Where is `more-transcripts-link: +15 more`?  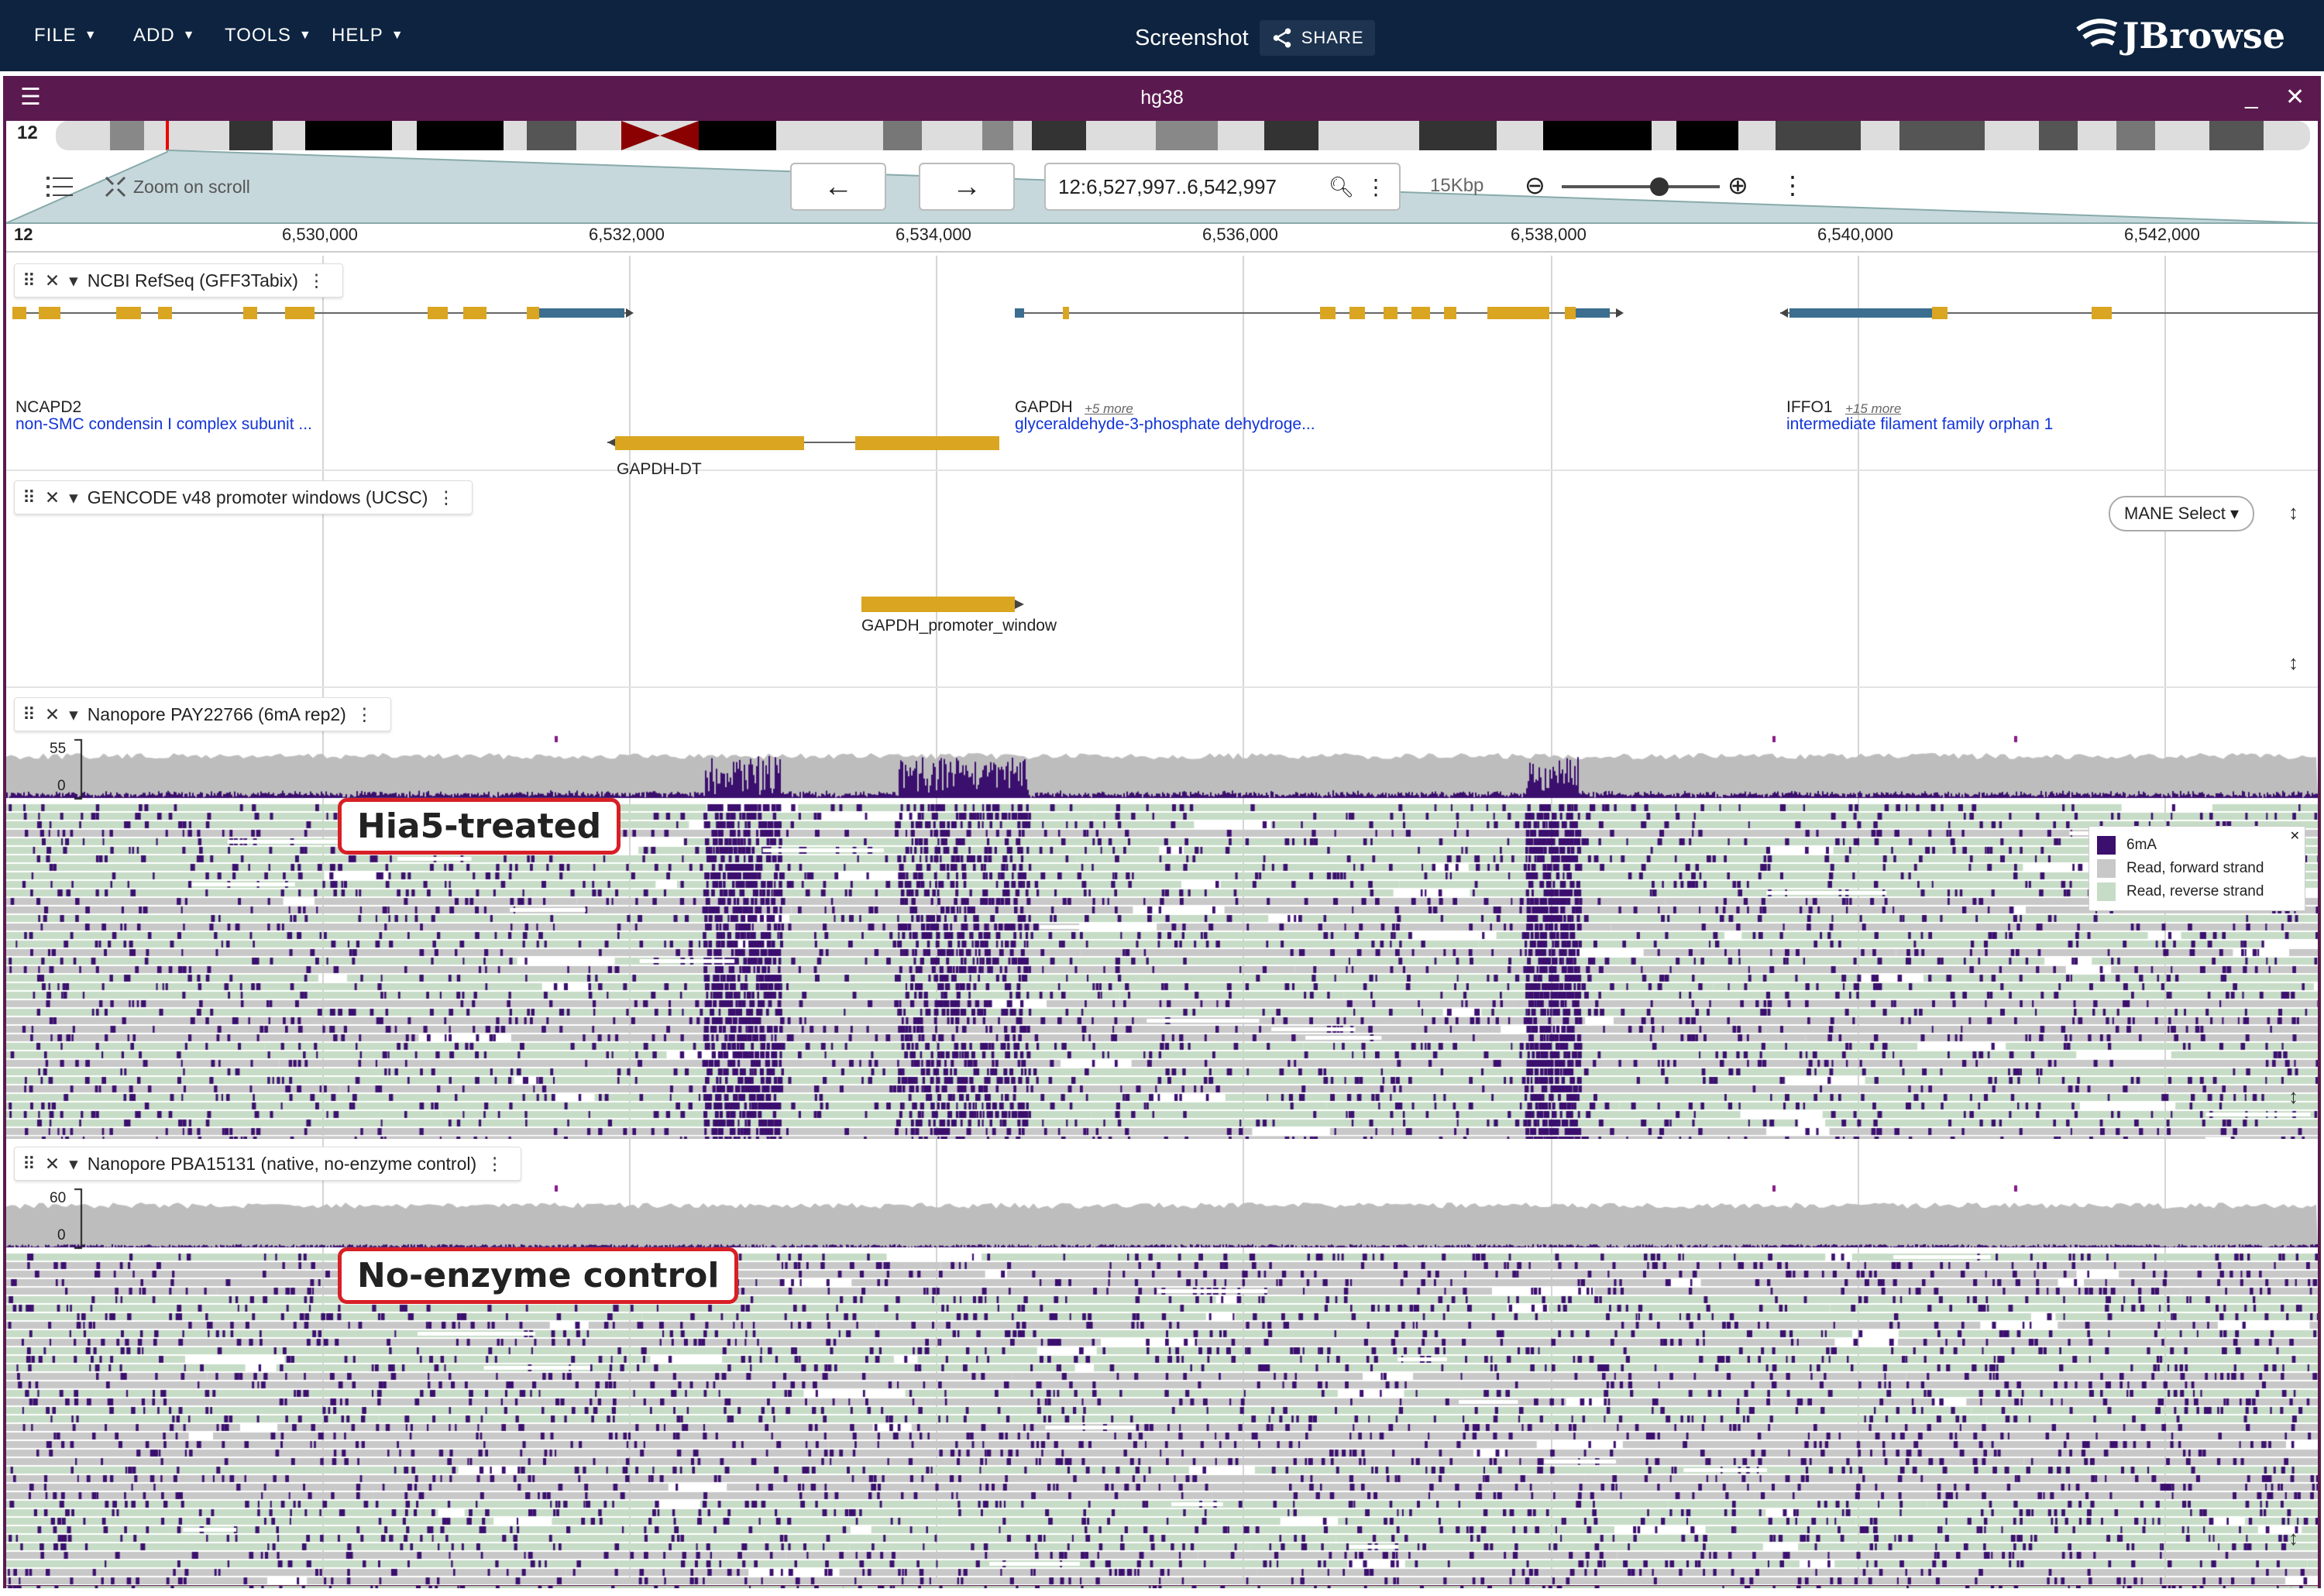
more-transcripts-link: +15 more is located at coordinates (1873, 409).